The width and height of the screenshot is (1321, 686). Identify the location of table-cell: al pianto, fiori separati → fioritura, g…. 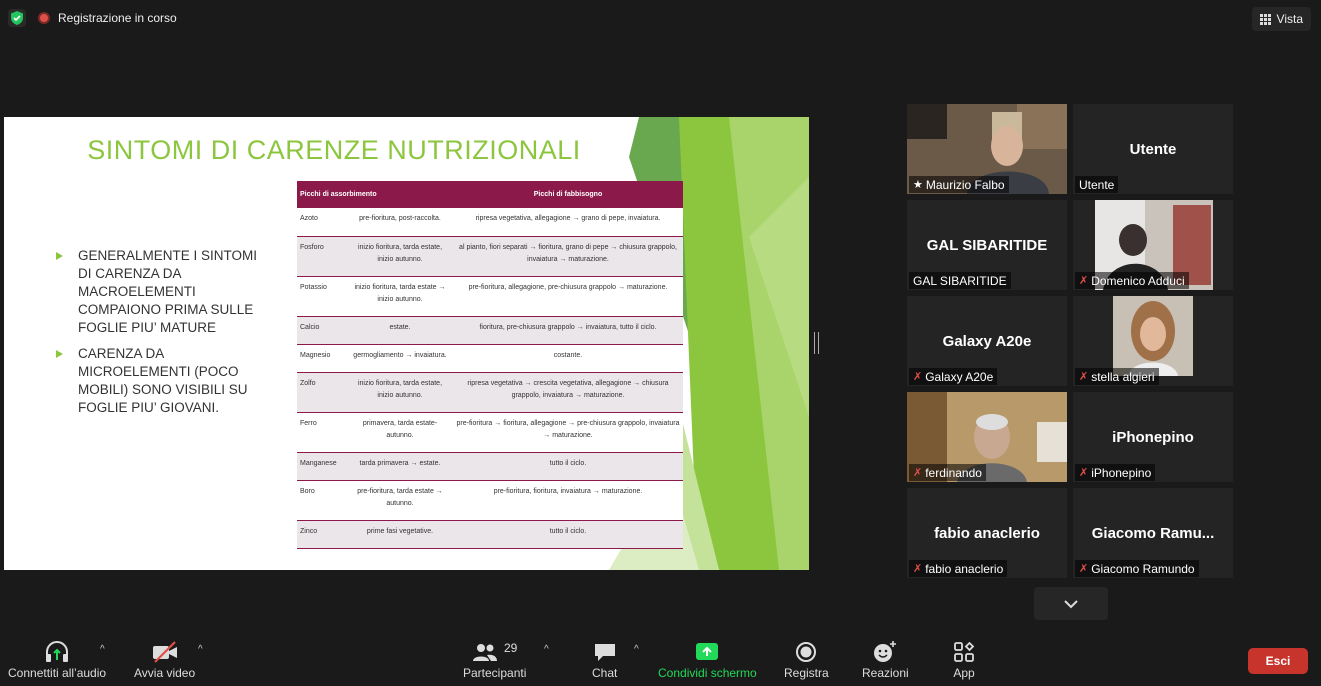
(568, 256).